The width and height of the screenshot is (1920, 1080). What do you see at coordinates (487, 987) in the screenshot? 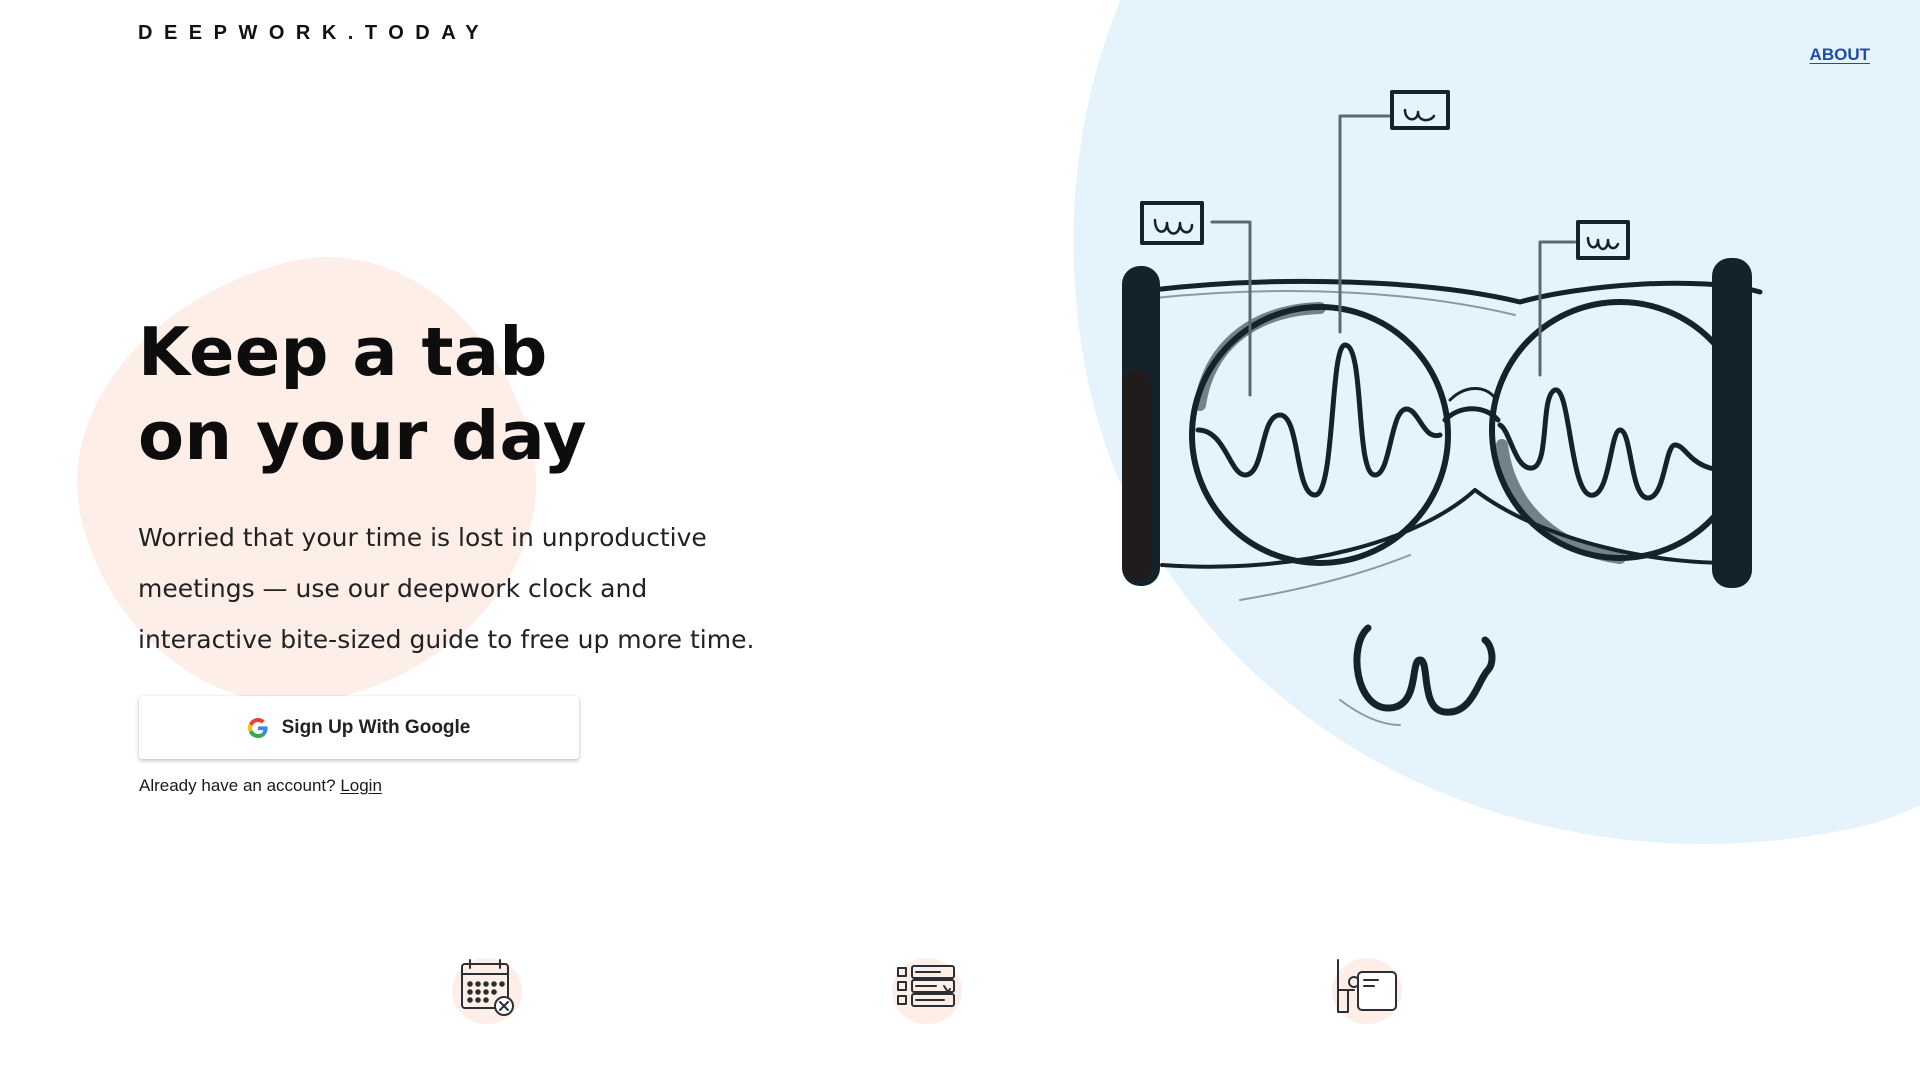
I see `calendar-cancel-icon` at bounding box center [487, 987].